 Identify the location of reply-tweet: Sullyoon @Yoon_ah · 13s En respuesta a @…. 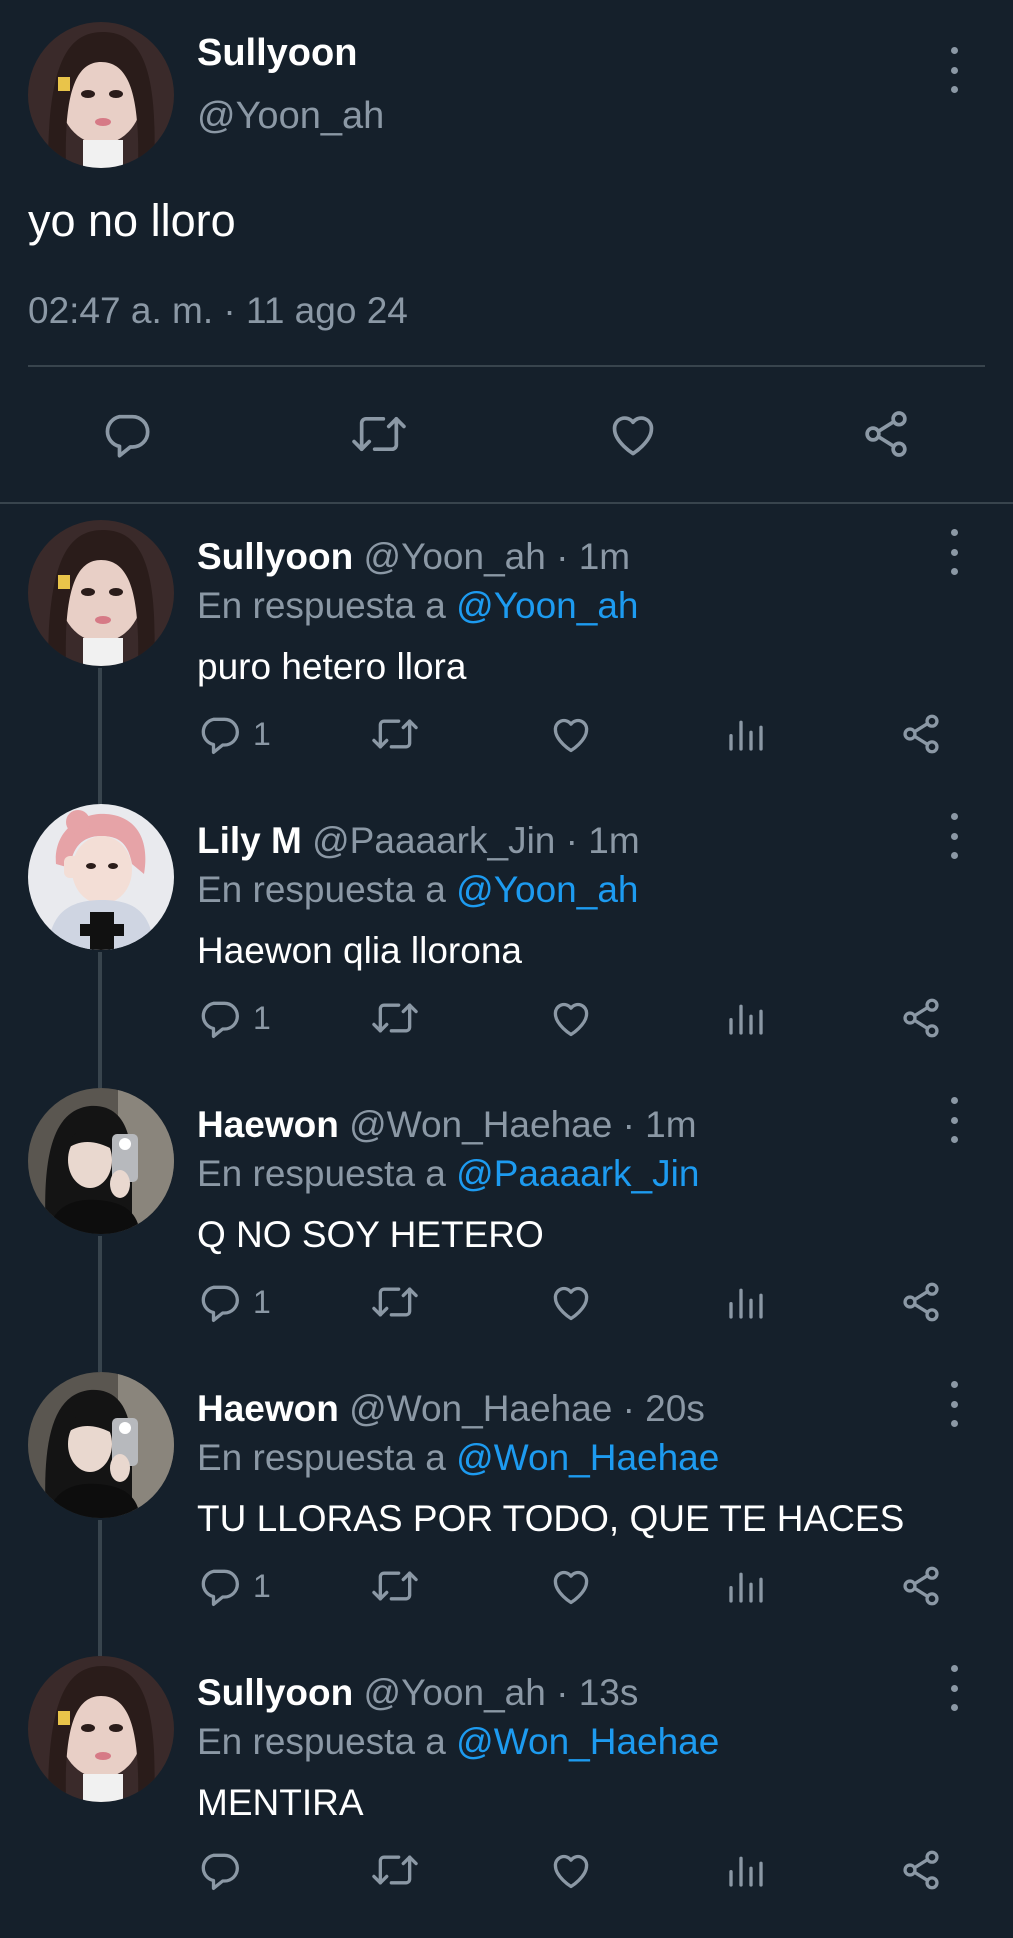
(506, 1796).